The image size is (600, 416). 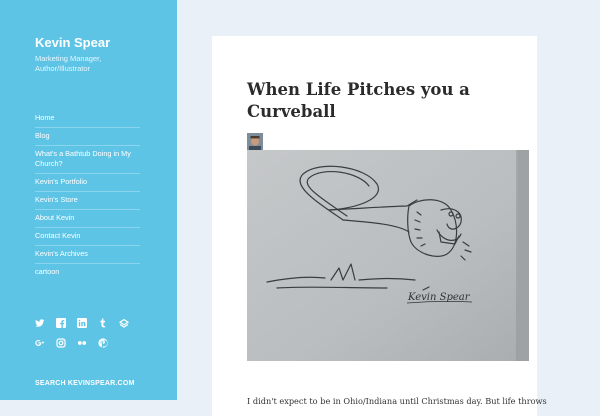 I want to click on nav-item-blog: Blog, so click(x=87, y=137).